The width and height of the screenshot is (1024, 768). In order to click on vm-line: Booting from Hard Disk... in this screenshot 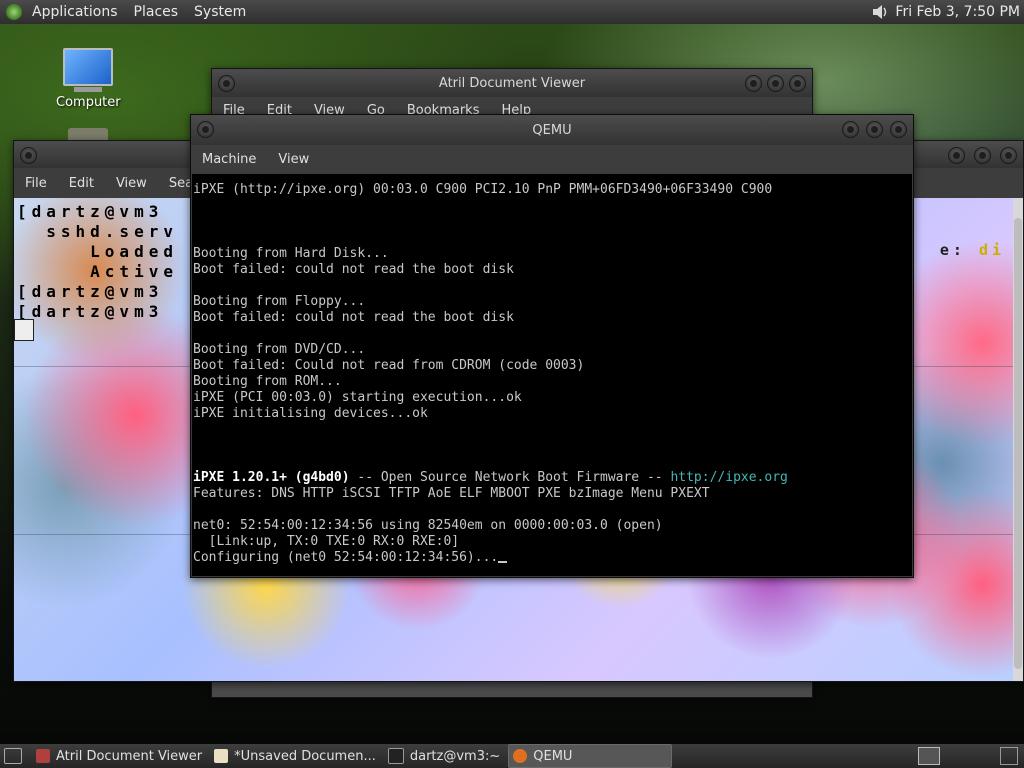, I will do `click(291, 253)`.